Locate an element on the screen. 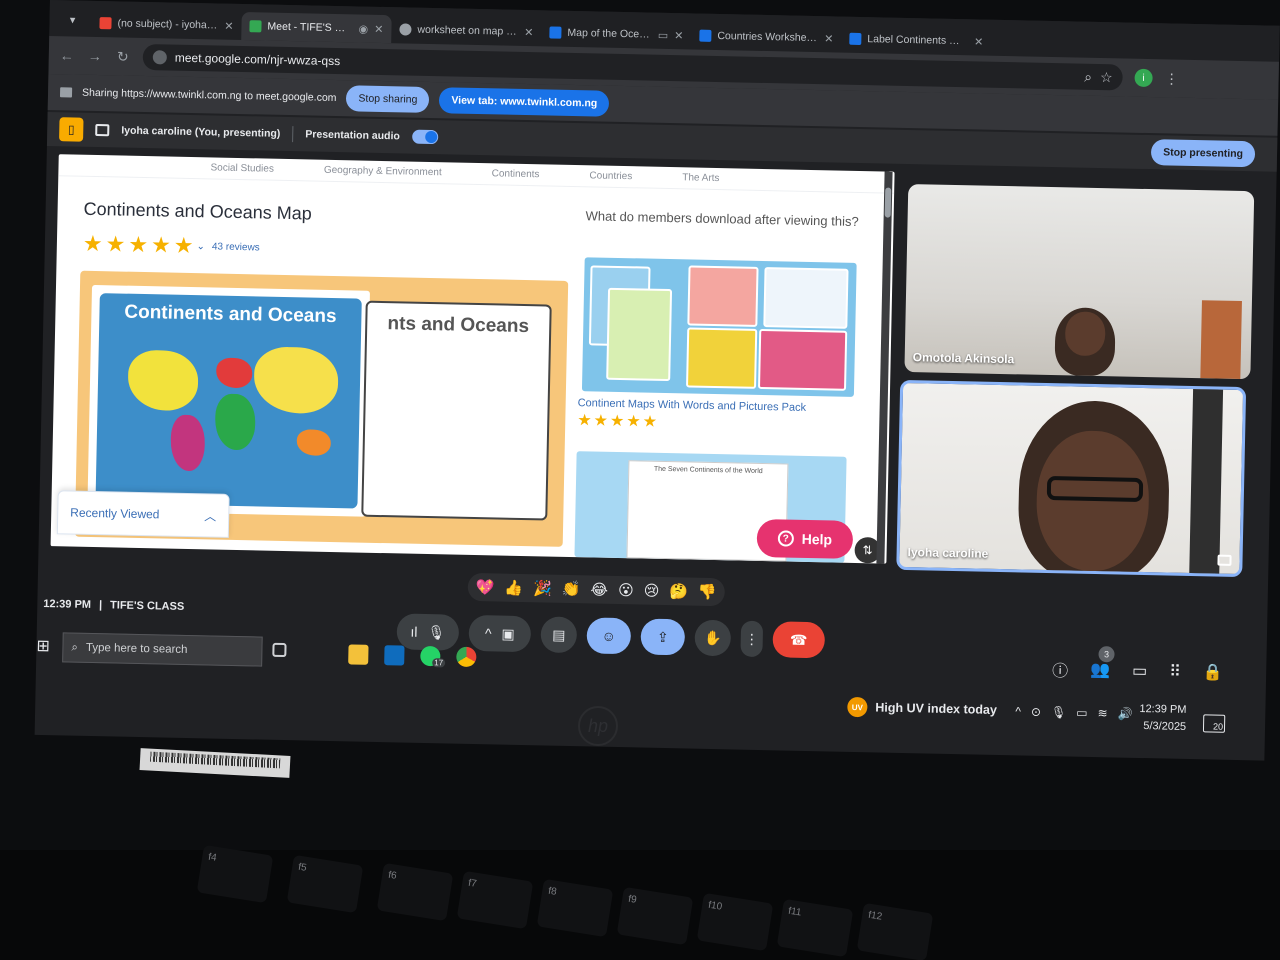  bookmark-star-icon: ☆ is located at coordinates (1106, 77).